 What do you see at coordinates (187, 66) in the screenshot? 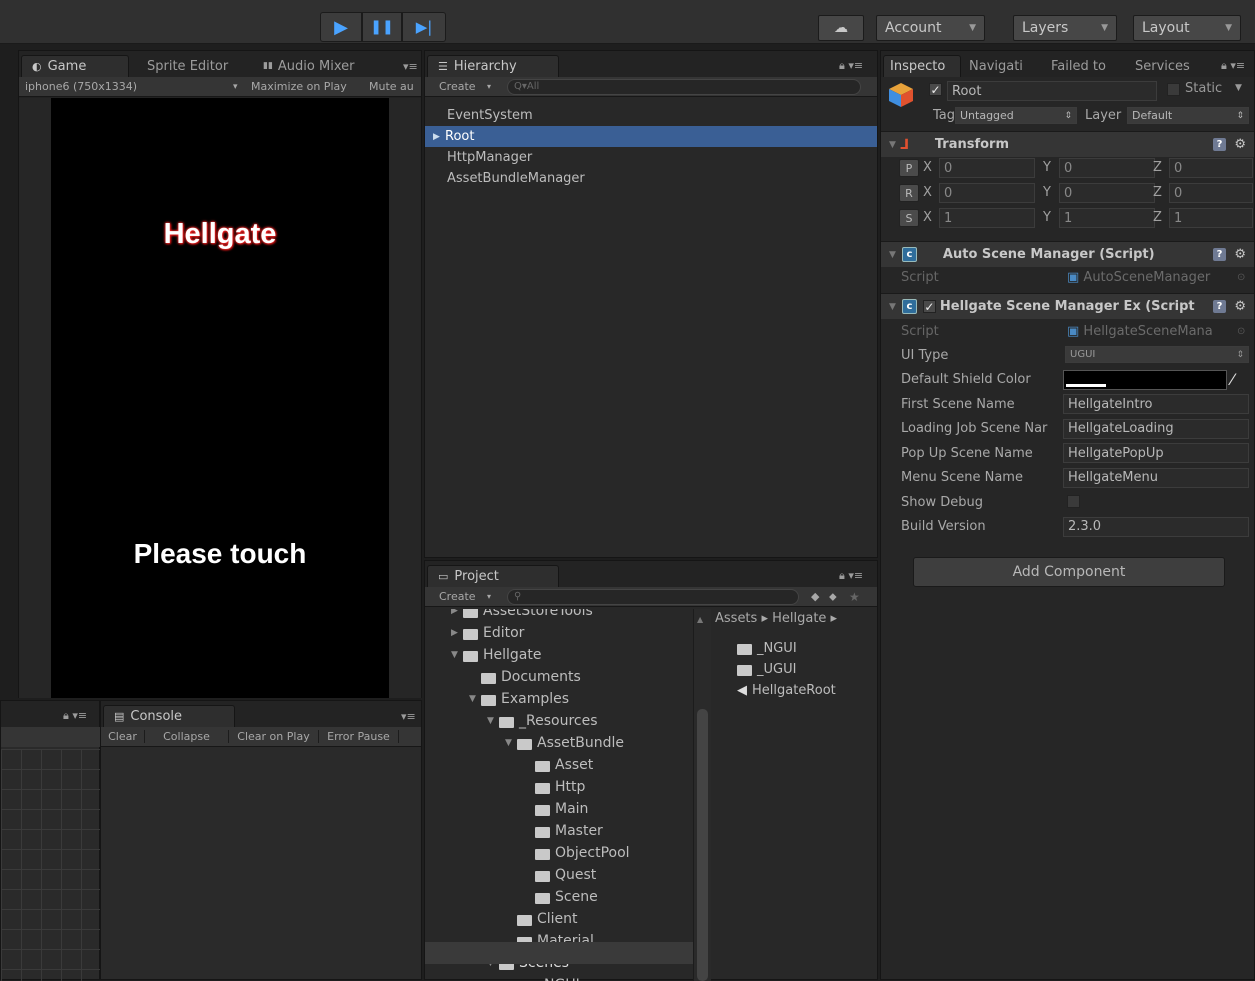
I see `tab-sprite-editor: Sprite Editor` at bounding box center [187, 66].